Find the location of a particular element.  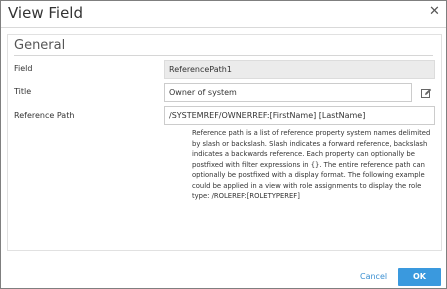

edit-icon is located at coordinates (426, 93).